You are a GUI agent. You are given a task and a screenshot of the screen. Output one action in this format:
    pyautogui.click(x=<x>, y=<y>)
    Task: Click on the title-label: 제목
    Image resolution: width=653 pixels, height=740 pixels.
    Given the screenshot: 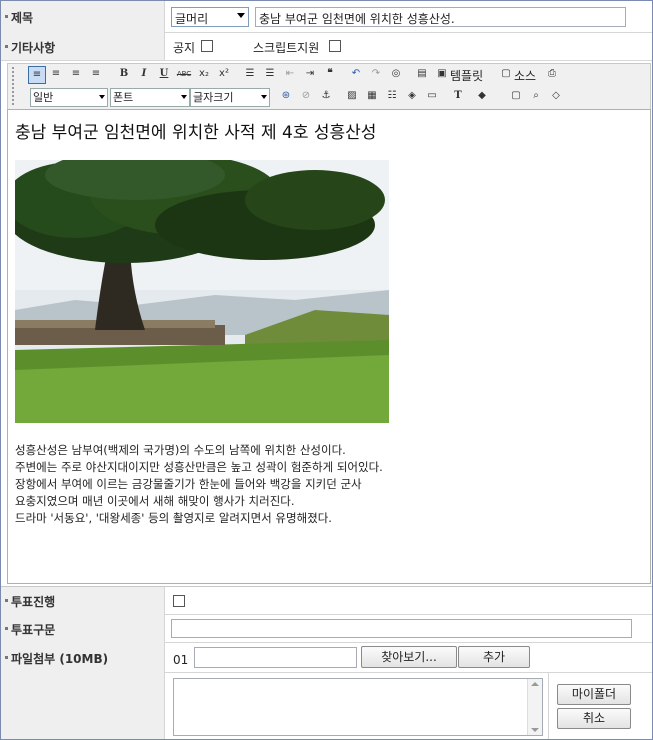 What is the action you would take?
    pyautogui.click(x=22, y=18)
    